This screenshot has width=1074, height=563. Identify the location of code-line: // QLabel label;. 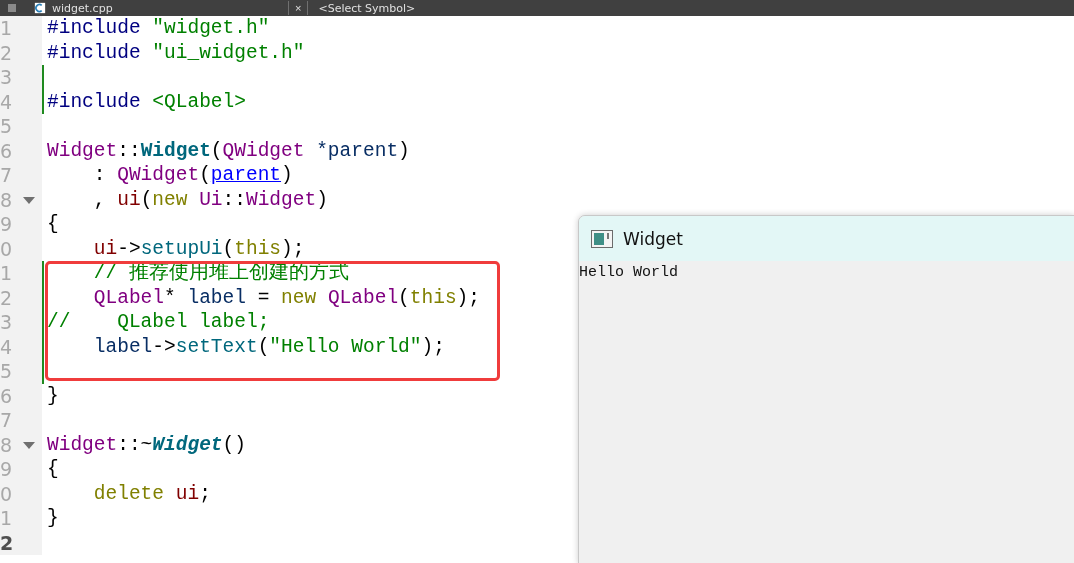
(158, 322).